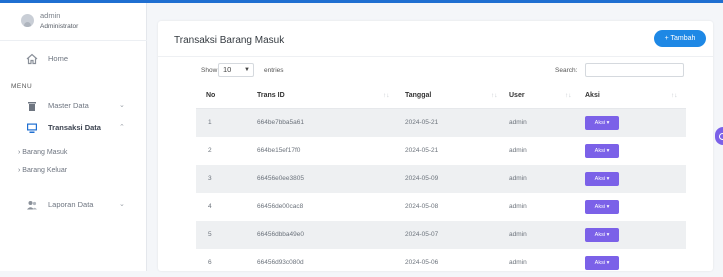  I want to click on table-row: 2 664be15ef17f0 2024-05-21 admin Aksi ▾, so click(441, 151).